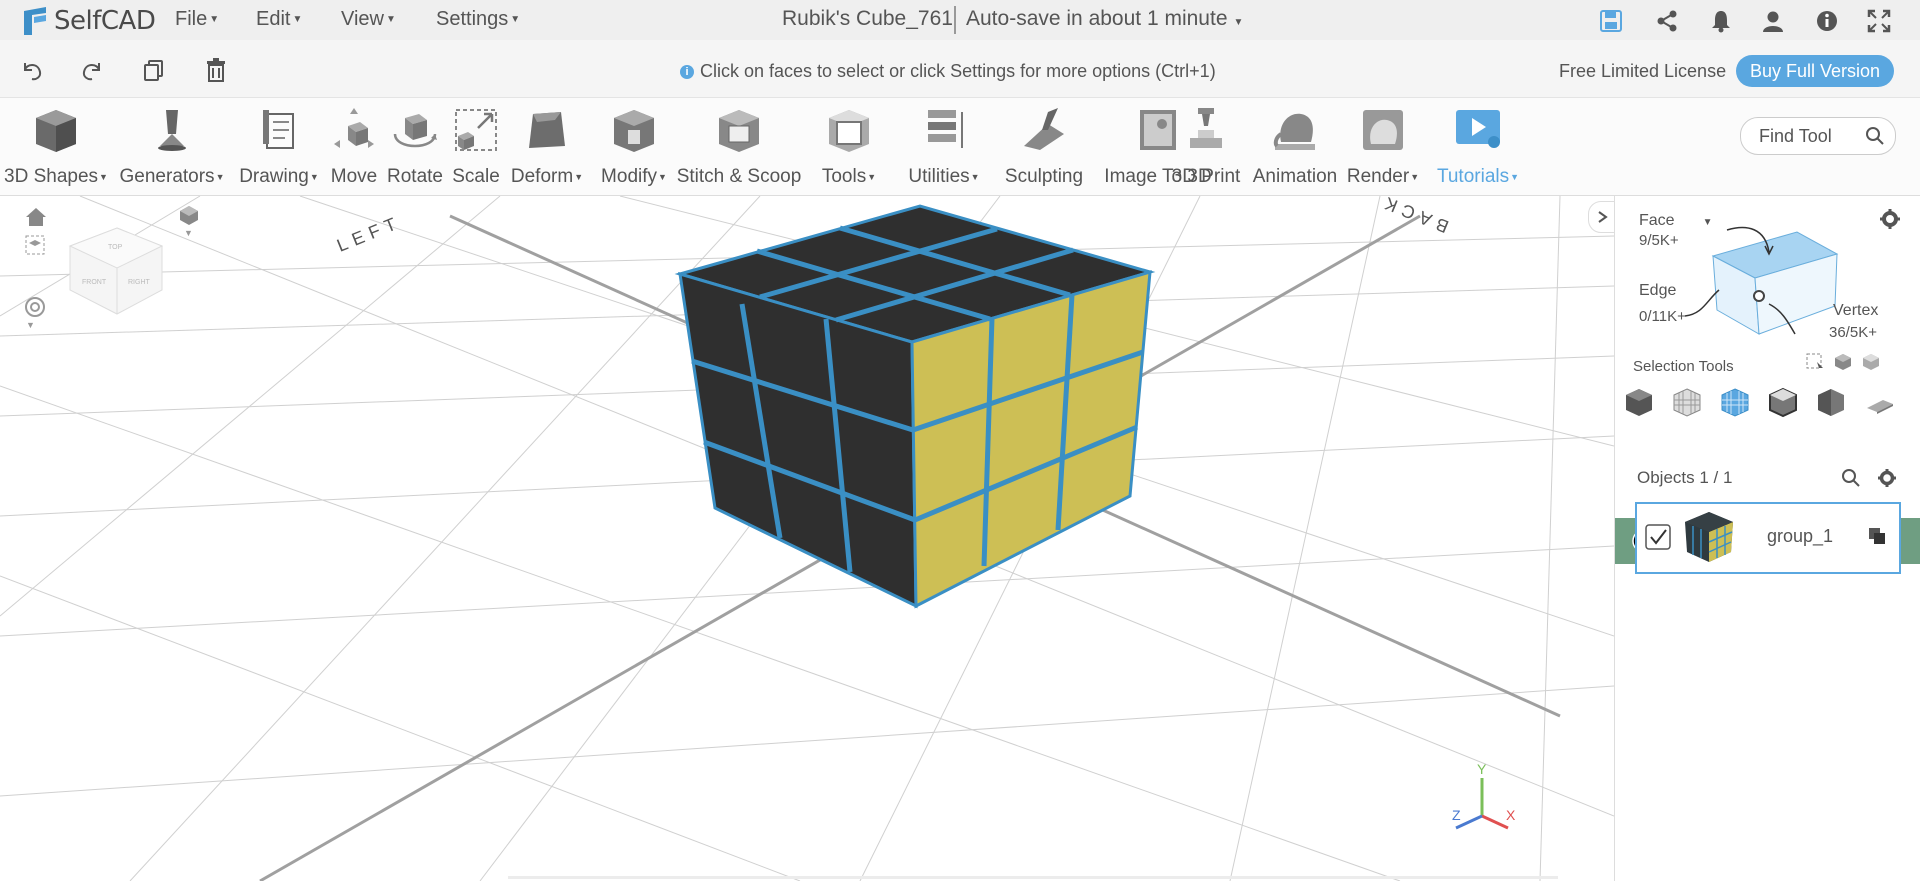 The image size is (1920, 881). What do you see at coordinates (32, 70) in the screenshot?
I see `undo-icon` at bounding box center [32, 70].